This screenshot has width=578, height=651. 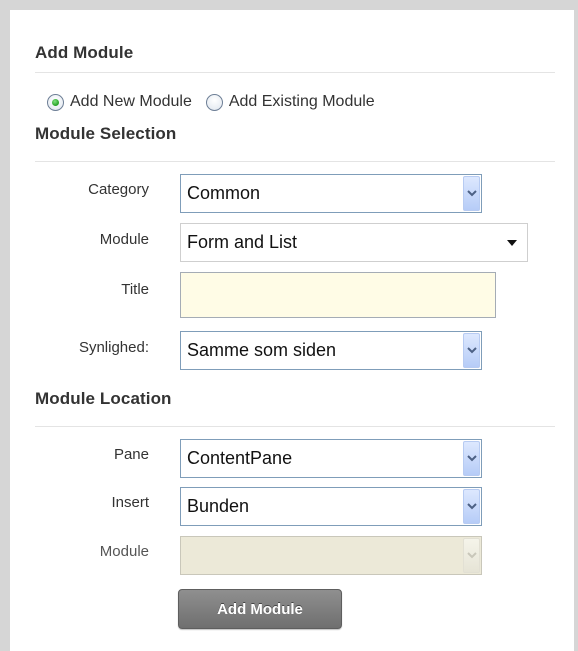 I want to click on radio-group: Add New Module Add Existing Module, so click(x=211, y=102).